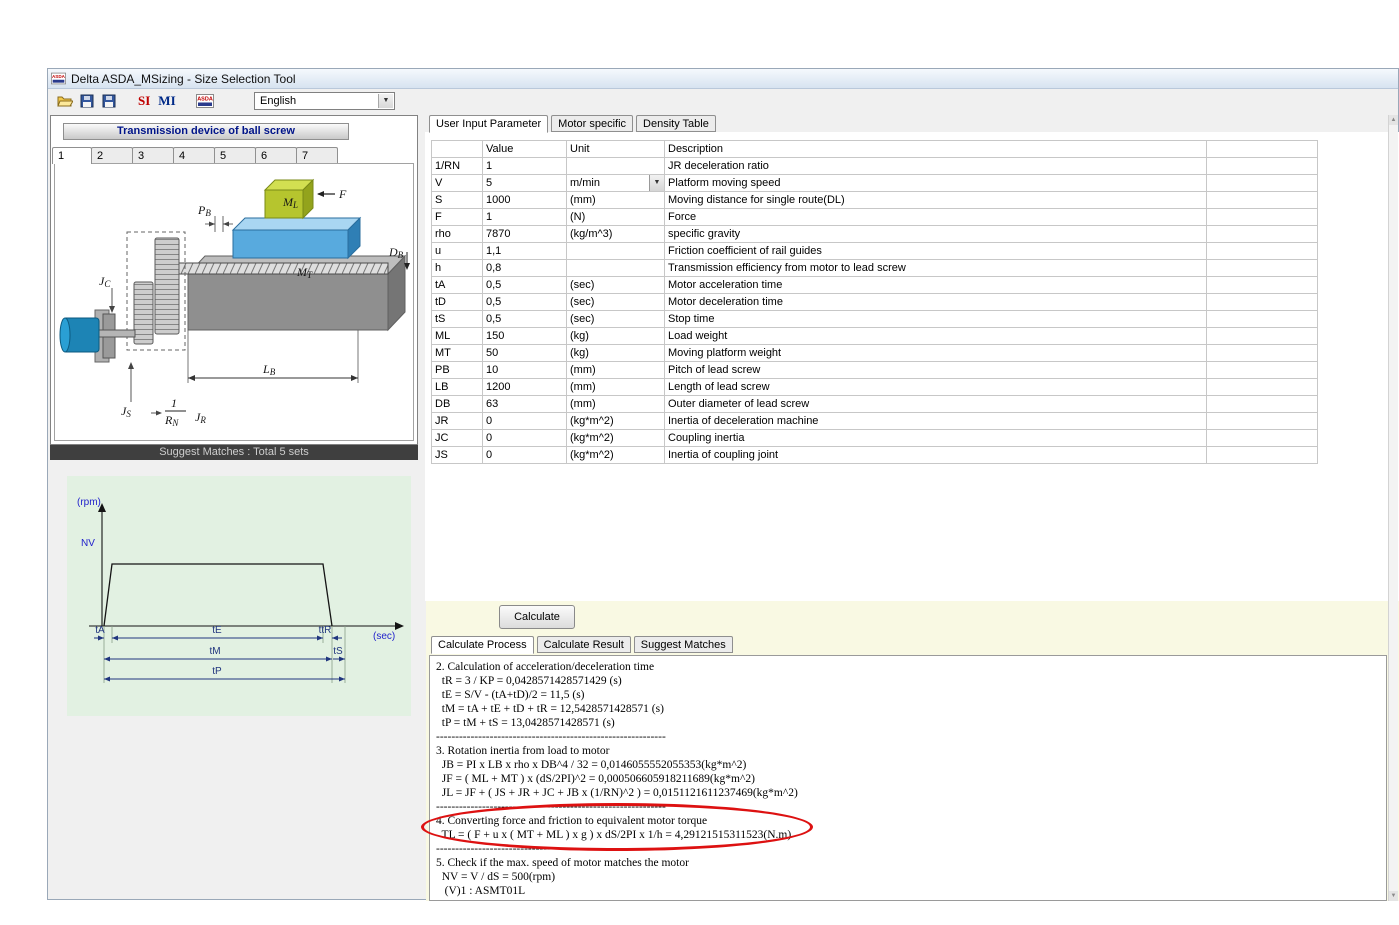  Describe the element at coordinates (457, 353) in the screenshot. I see `param-name: MT` at that location.